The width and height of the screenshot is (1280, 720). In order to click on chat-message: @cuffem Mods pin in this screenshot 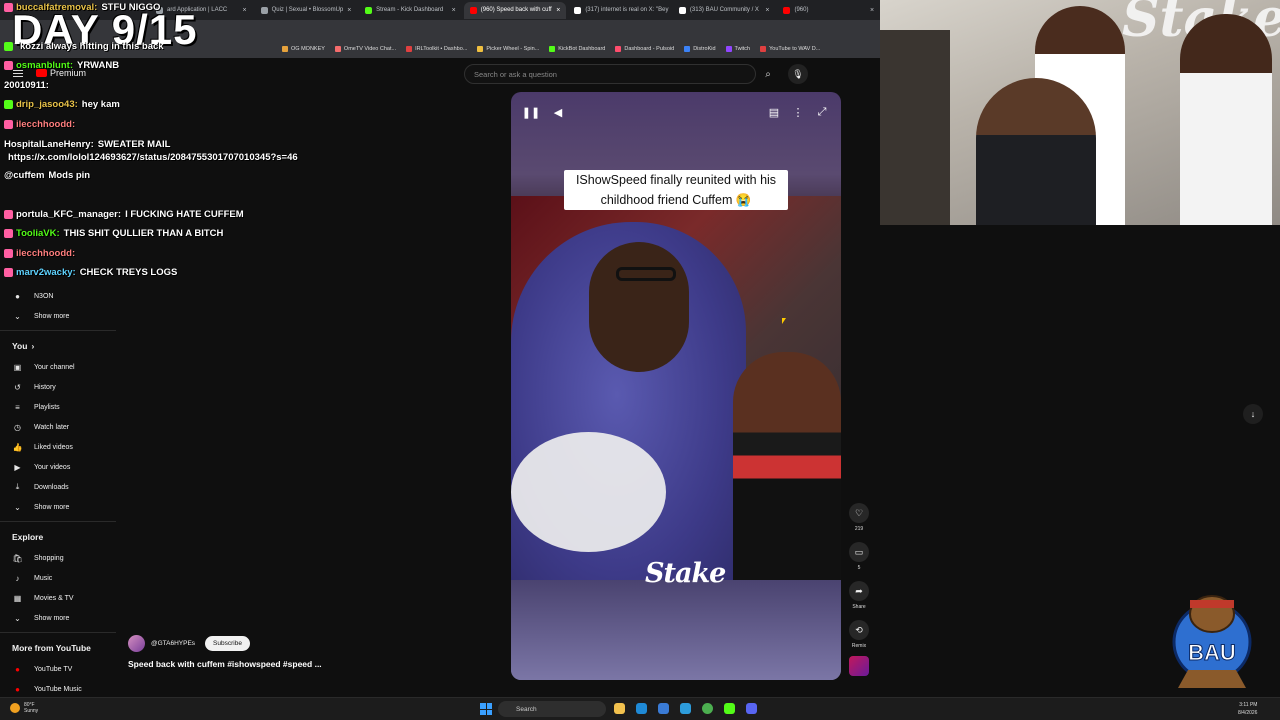, I will do `click(47, 175)`.